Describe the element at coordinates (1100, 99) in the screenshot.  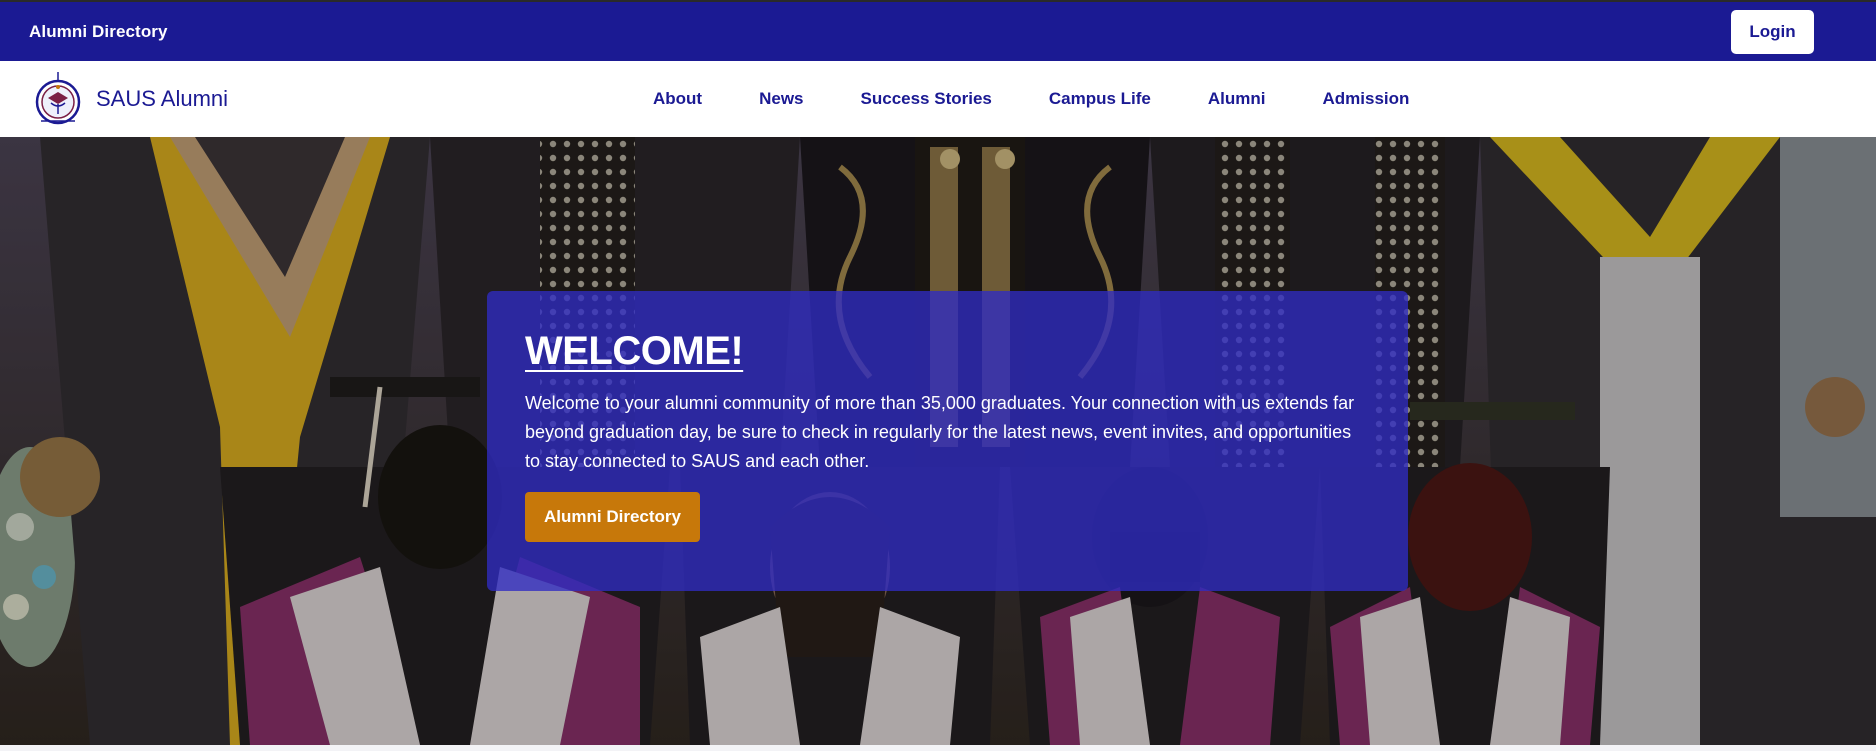
I see `nav-link-campus-life: Campus Life` at that location.